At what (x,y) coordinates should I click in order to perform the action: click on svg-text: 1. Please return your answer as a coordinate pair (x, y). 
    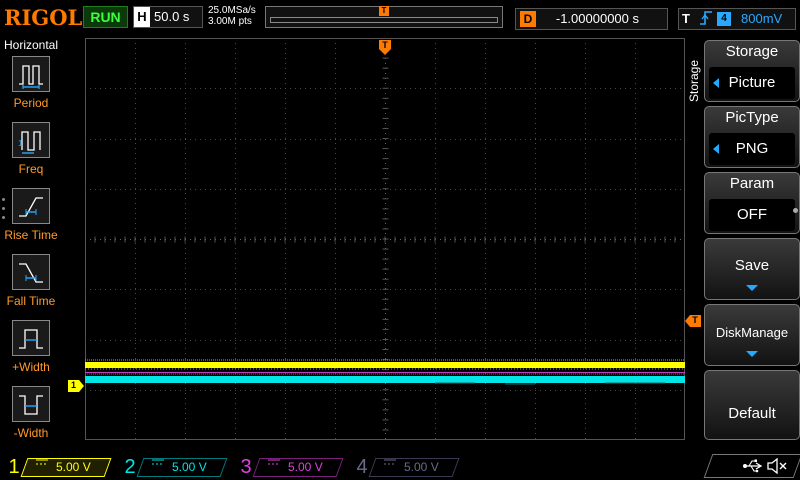
    Looking at the image, I should click on (20, 143).